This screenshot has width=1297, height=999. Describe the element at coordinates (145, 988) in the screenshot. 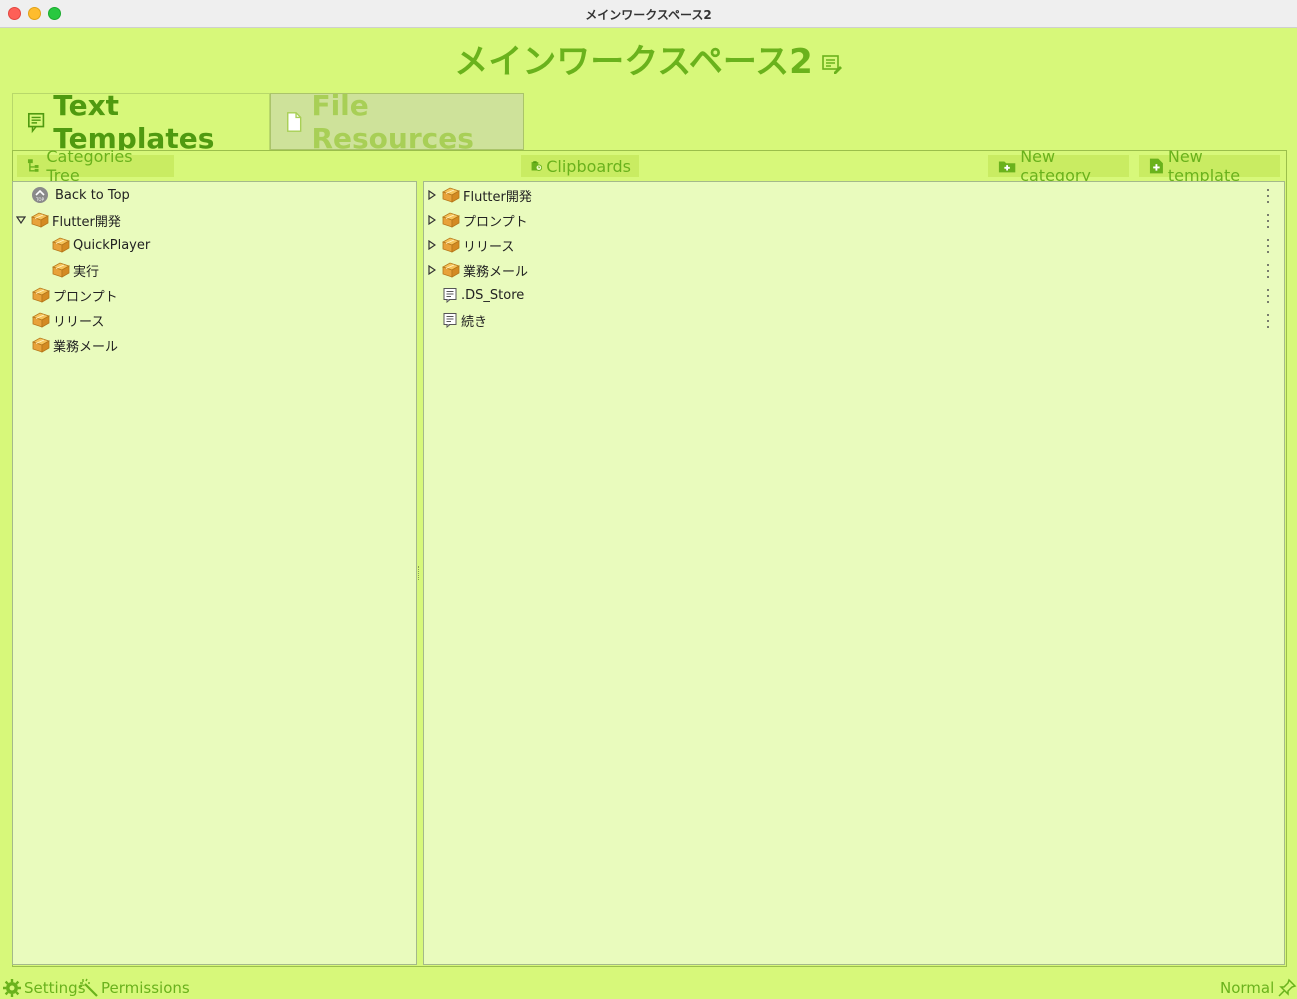

I see `permissions-label: Permissions` at that location.